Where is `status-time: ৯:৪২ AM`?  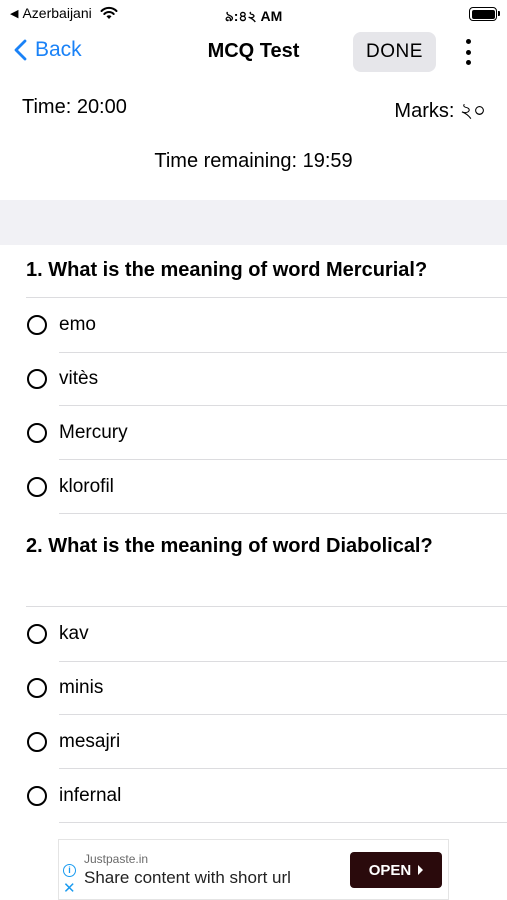
status-time: ৯:৪২ AM is located at coordinates (253, 16).